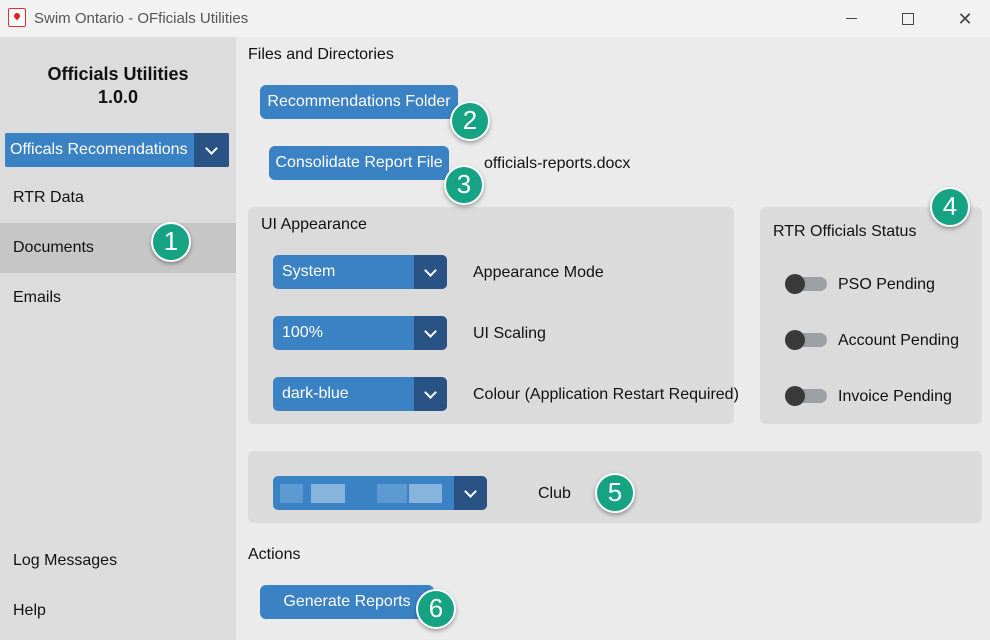 Image resolution: width=990 pixels, height=640 pixels. What do you see at coordinates (615, 493) in the screenshot?
I see `callout-badge-5: 5` at bounding box center [615, 493].